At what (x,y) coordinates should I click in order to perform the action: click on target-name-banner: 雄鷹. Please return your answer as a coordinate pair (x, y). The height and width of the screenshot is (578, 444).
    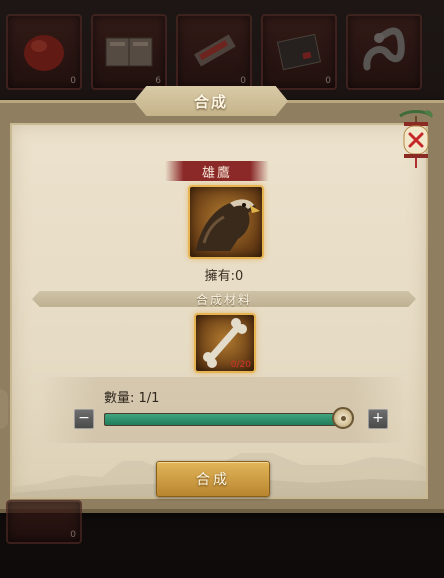
    Looking at the image, I should click on (217, 171).